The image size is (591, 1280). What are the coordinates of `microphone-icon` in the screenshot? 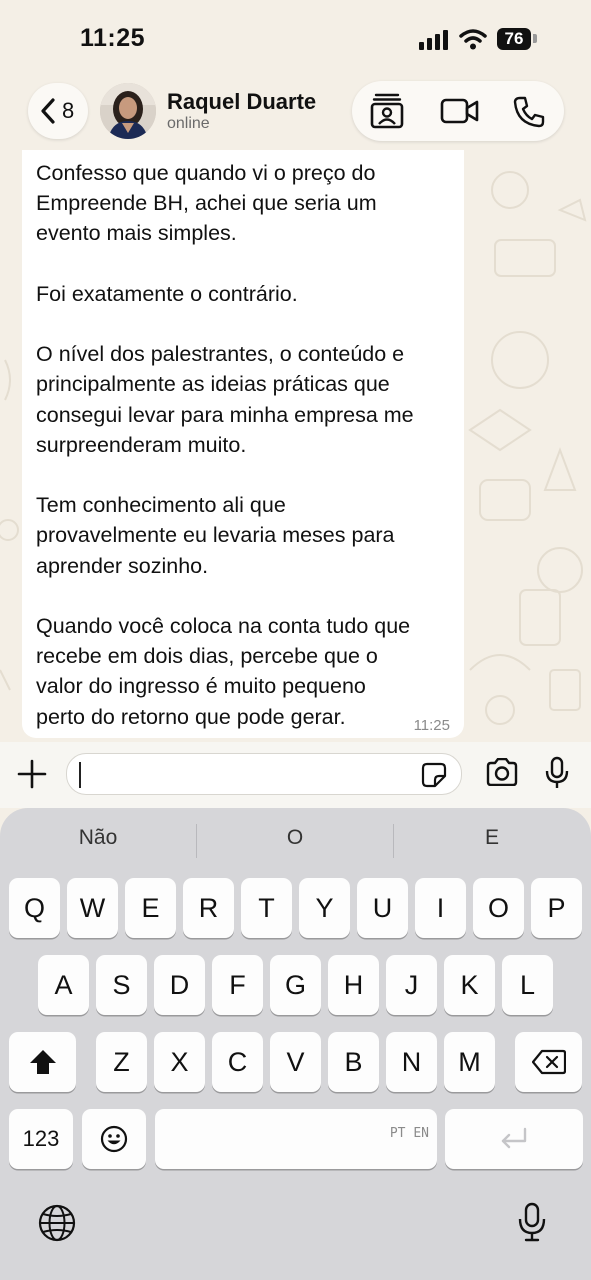 It's located at (557, 773).